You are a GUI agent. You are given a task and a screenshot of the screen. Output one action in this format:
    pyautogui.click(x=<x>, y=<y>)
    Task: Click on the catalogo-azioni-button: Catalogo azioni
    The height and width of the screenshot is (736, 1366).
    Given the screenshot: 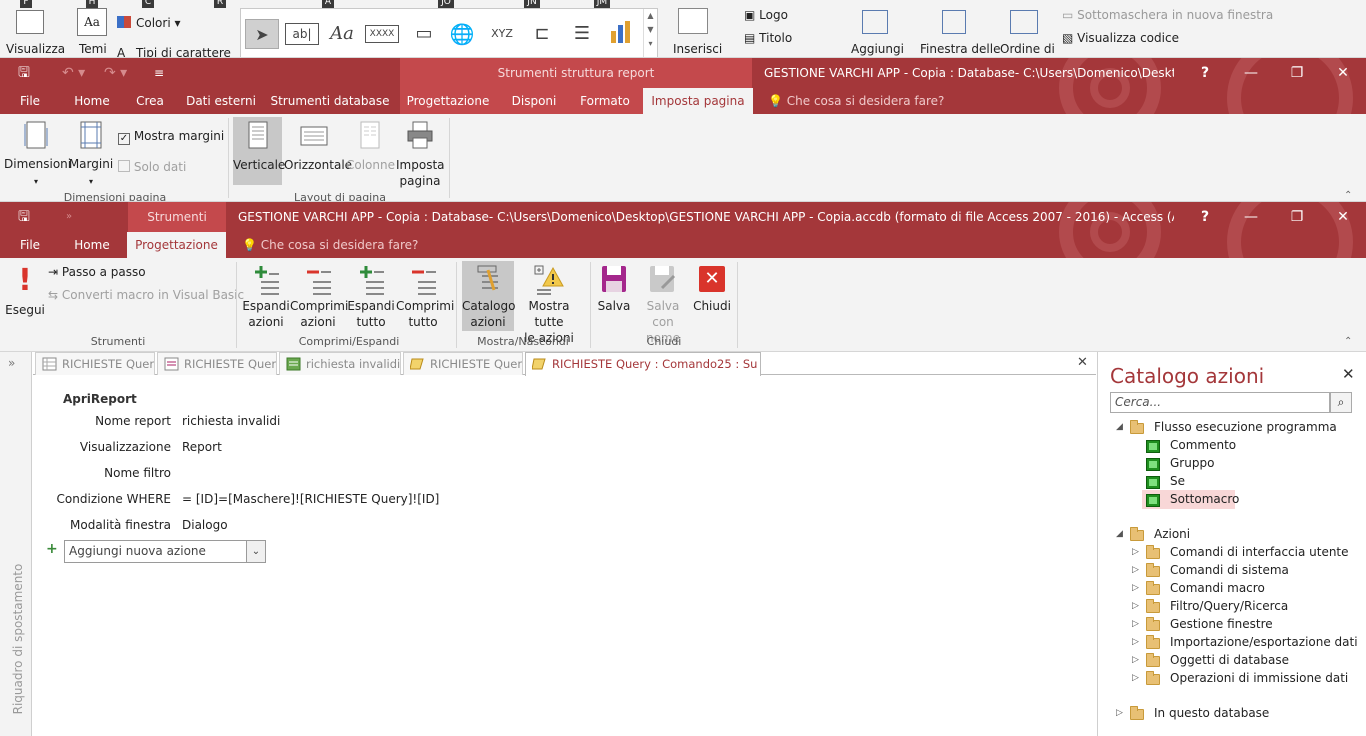 What is the action you would take?
    pyautogui.click(x=488, y=296)
    